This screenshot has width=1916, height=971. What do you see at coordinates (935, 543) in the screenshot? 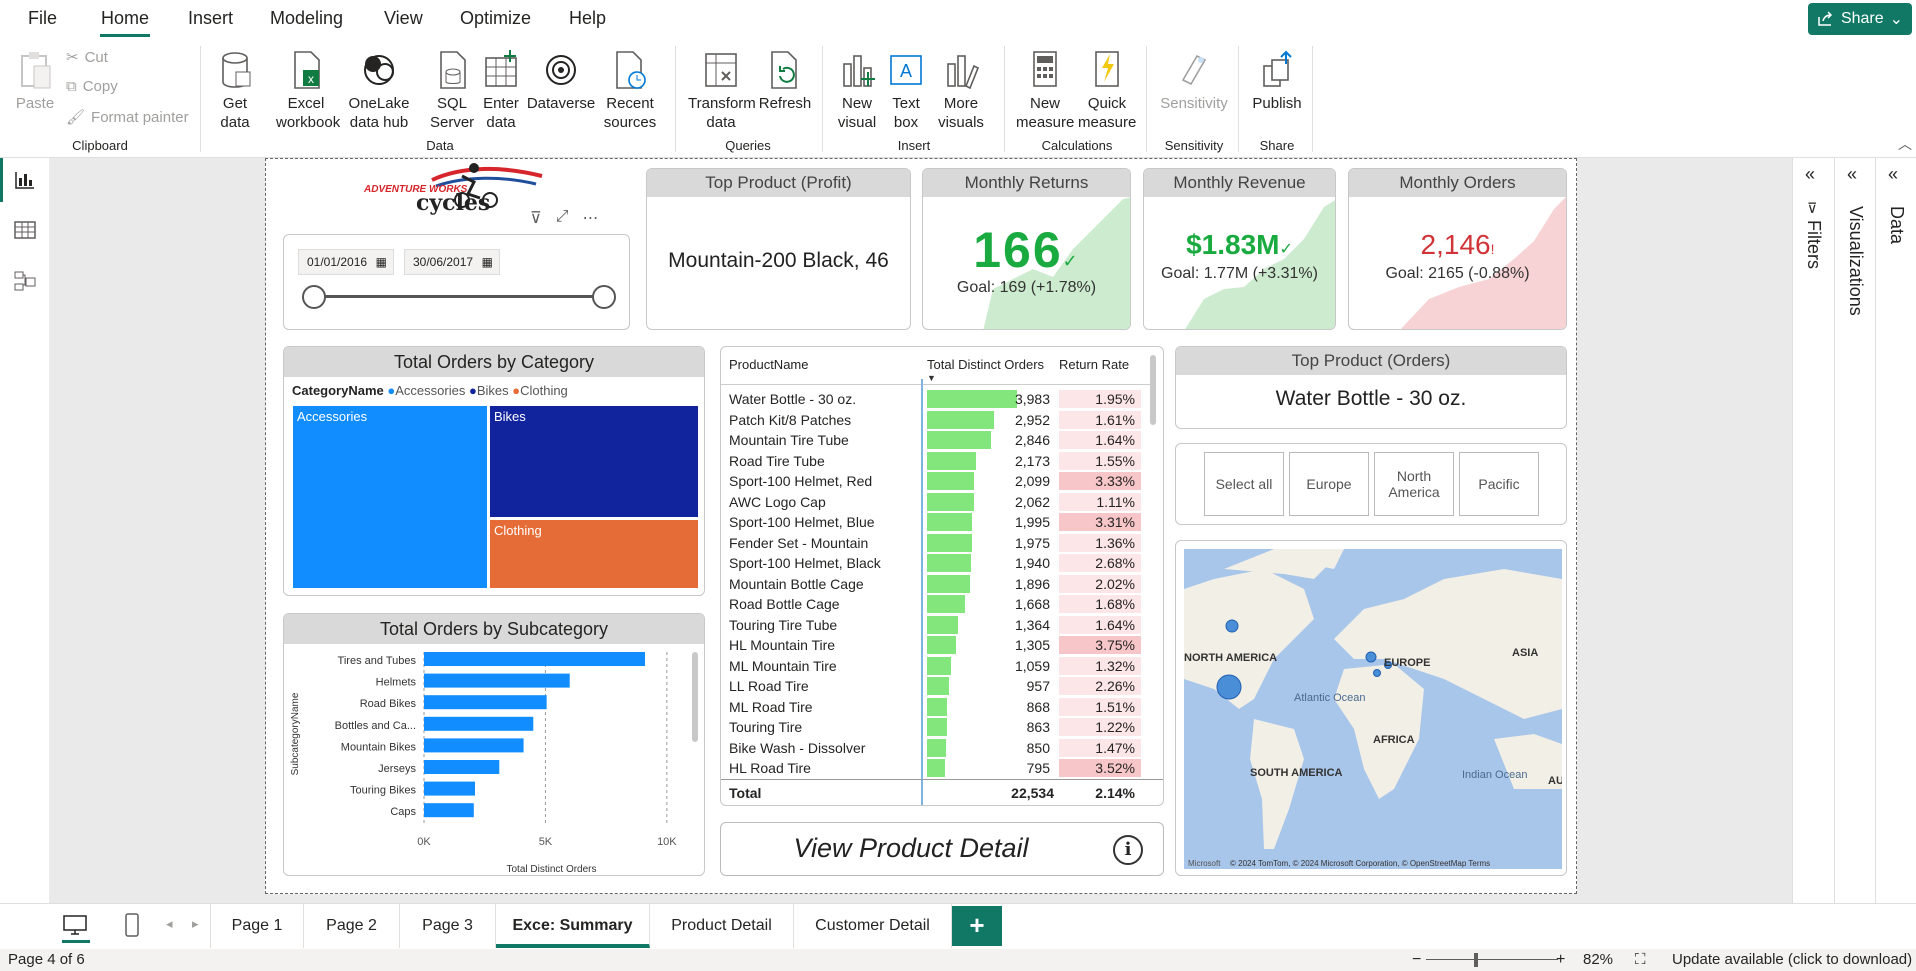
I see `table-row: Fender Set - Mountain 1,975 1.36%` at bounding box center [935, 543].